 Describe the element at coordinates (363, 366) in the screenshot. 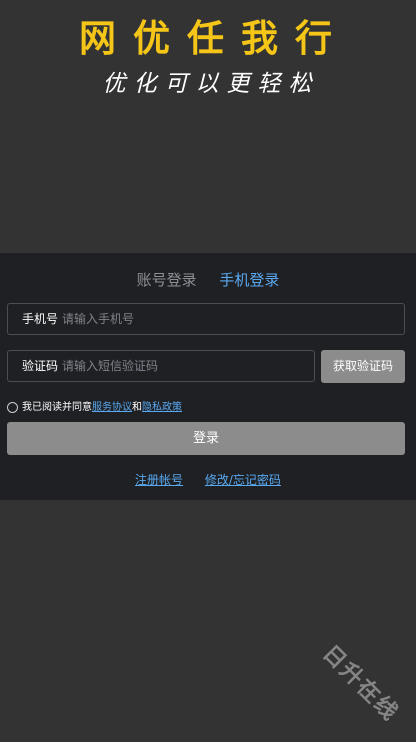

I see `get-code-button: 获取验证码` at that location.